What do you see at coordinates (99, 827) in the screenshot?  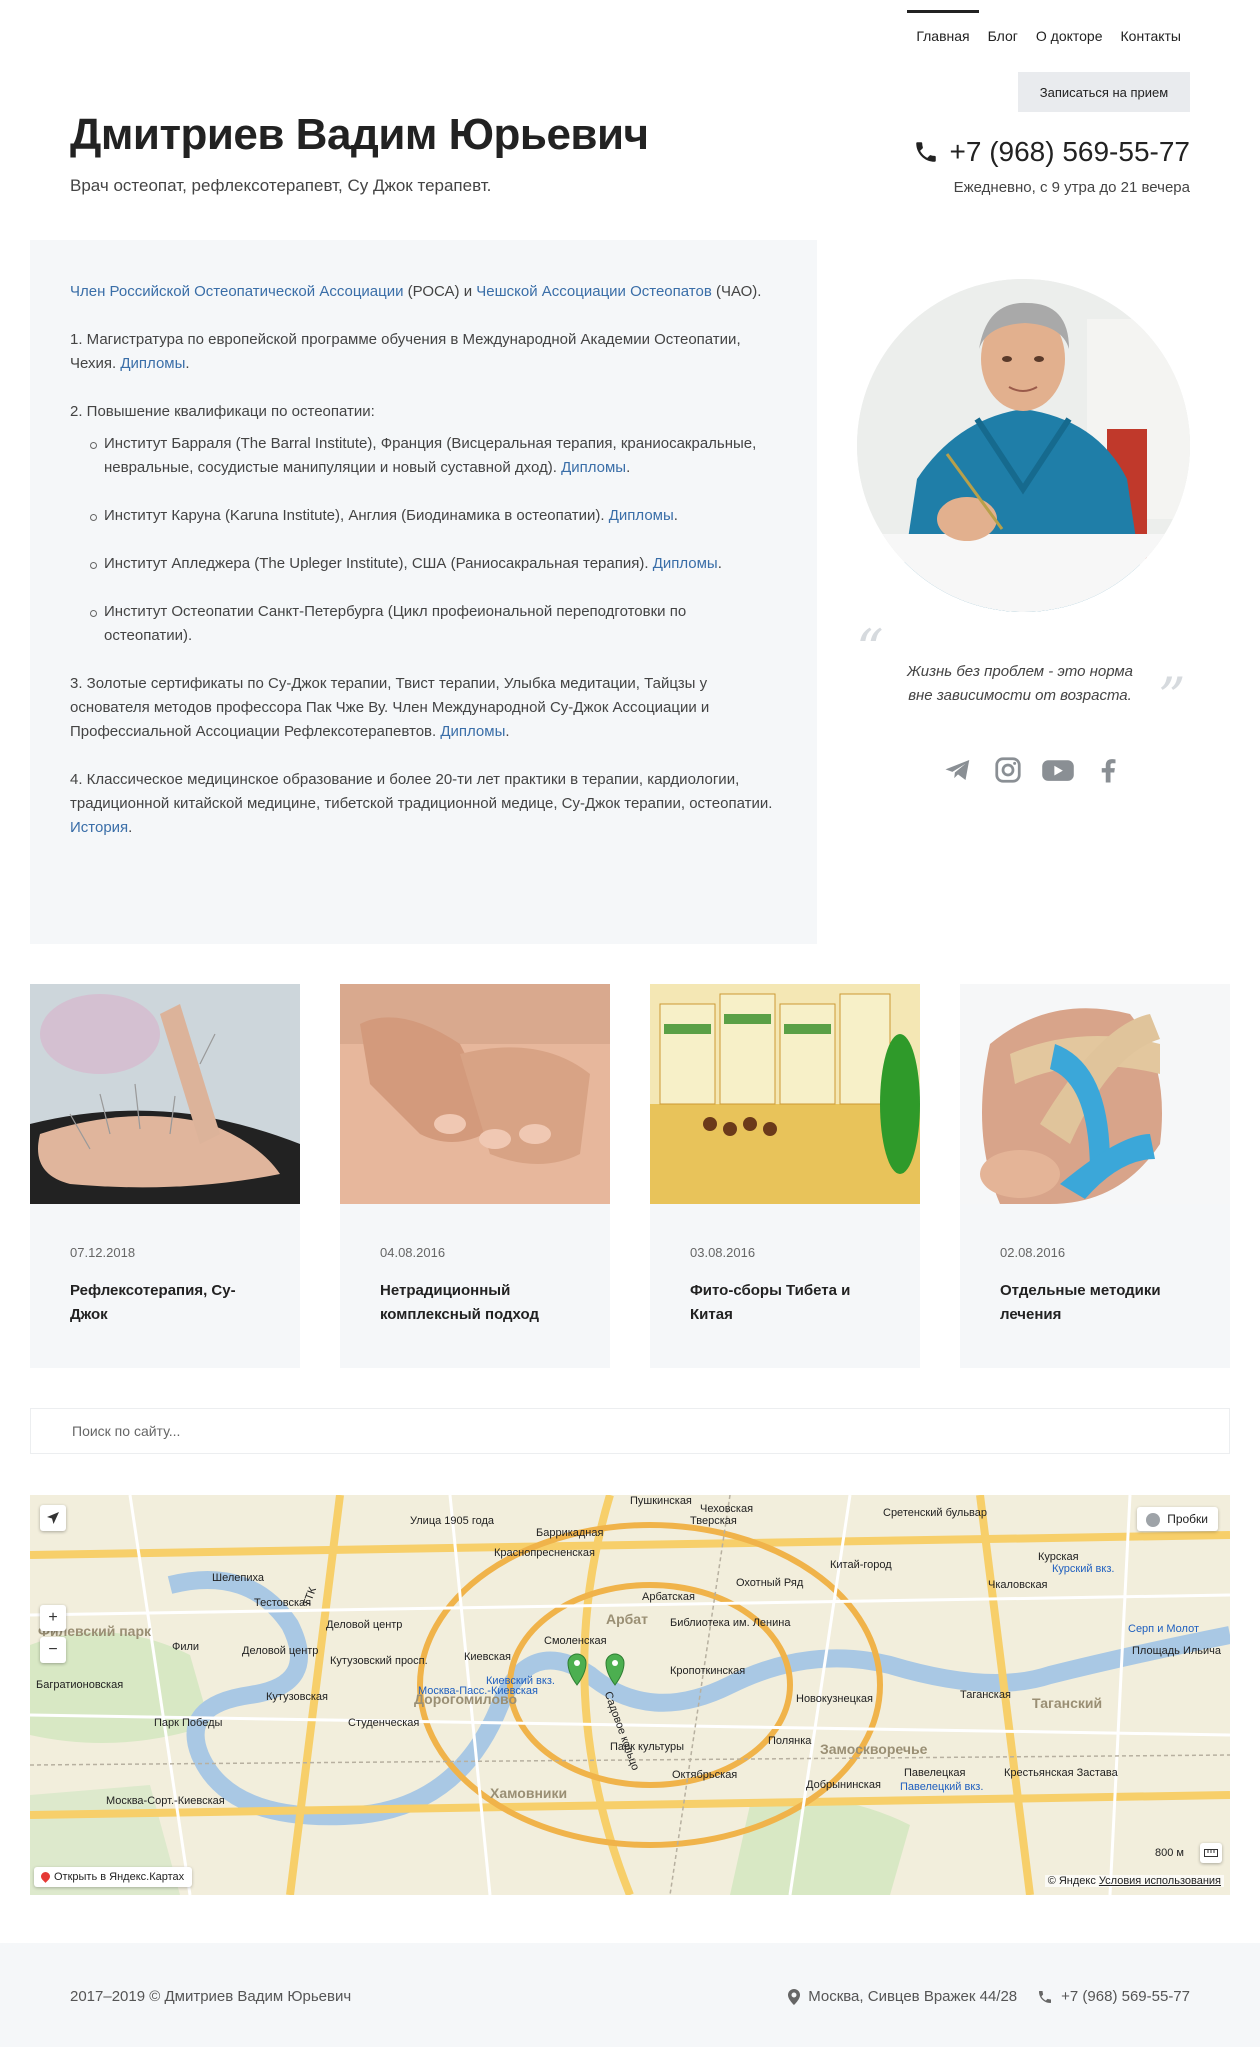 I see `history-link: История` at bounding box center [99, 827].